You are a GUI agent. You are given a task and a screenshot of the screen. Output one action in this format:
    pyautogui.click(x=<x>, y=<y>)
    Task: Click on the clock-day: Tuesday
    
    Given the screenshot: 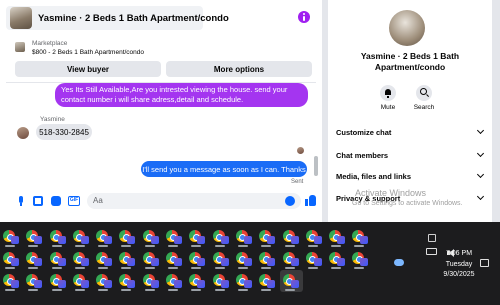 What is the action you would take?
    pyautogui.click(x=459, y=264)
    